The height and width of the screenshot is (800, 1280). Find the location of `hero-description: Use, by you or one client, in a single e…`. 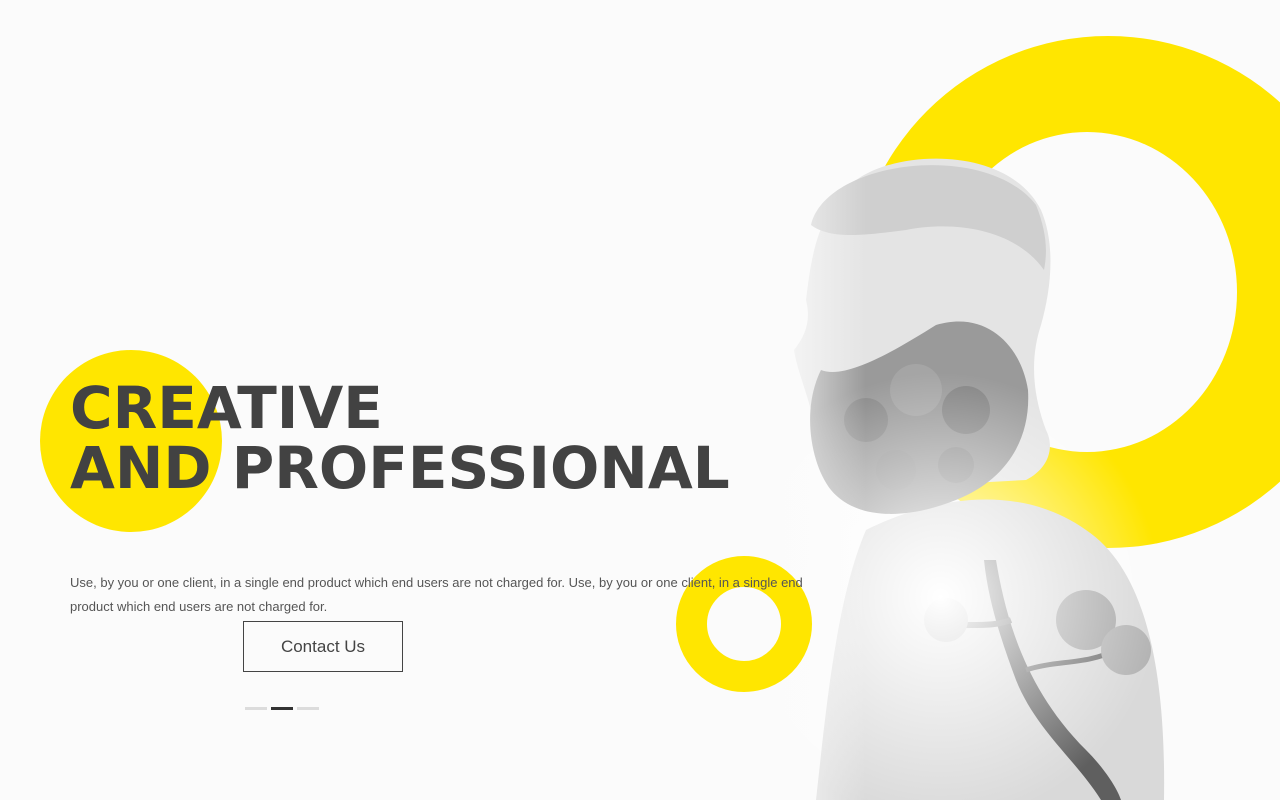

hero-description: Use, by you or one client, in a single e… is located at coordinates (436, 594).